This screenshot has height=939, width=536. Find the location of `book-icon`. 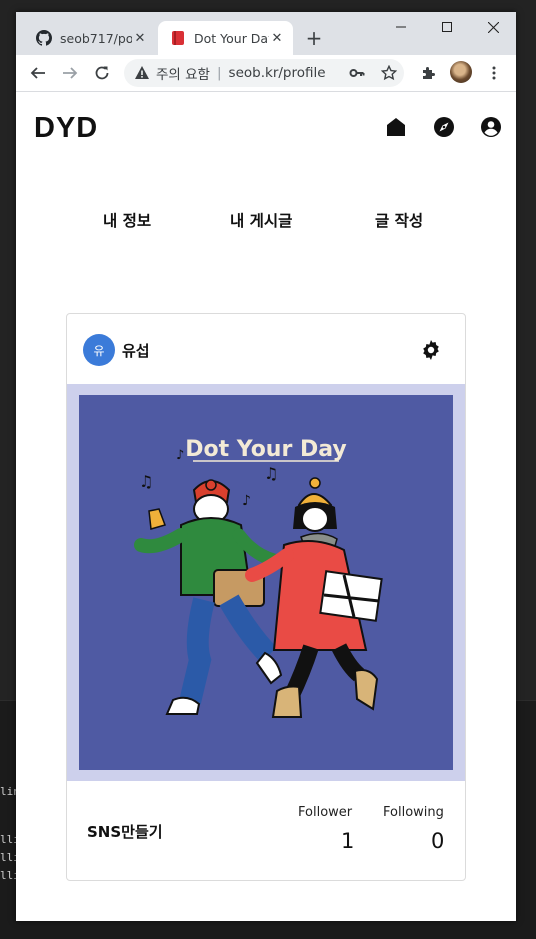

book-icon is located at coordinates (178, 38).